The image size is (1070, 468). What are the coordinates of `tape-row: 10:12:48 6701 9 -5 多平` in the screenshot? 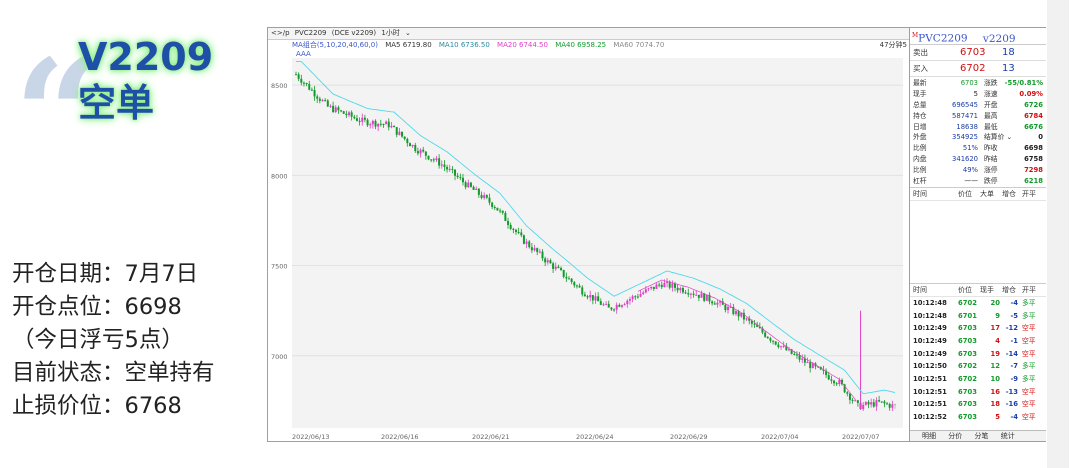 It's located at (978, 316).